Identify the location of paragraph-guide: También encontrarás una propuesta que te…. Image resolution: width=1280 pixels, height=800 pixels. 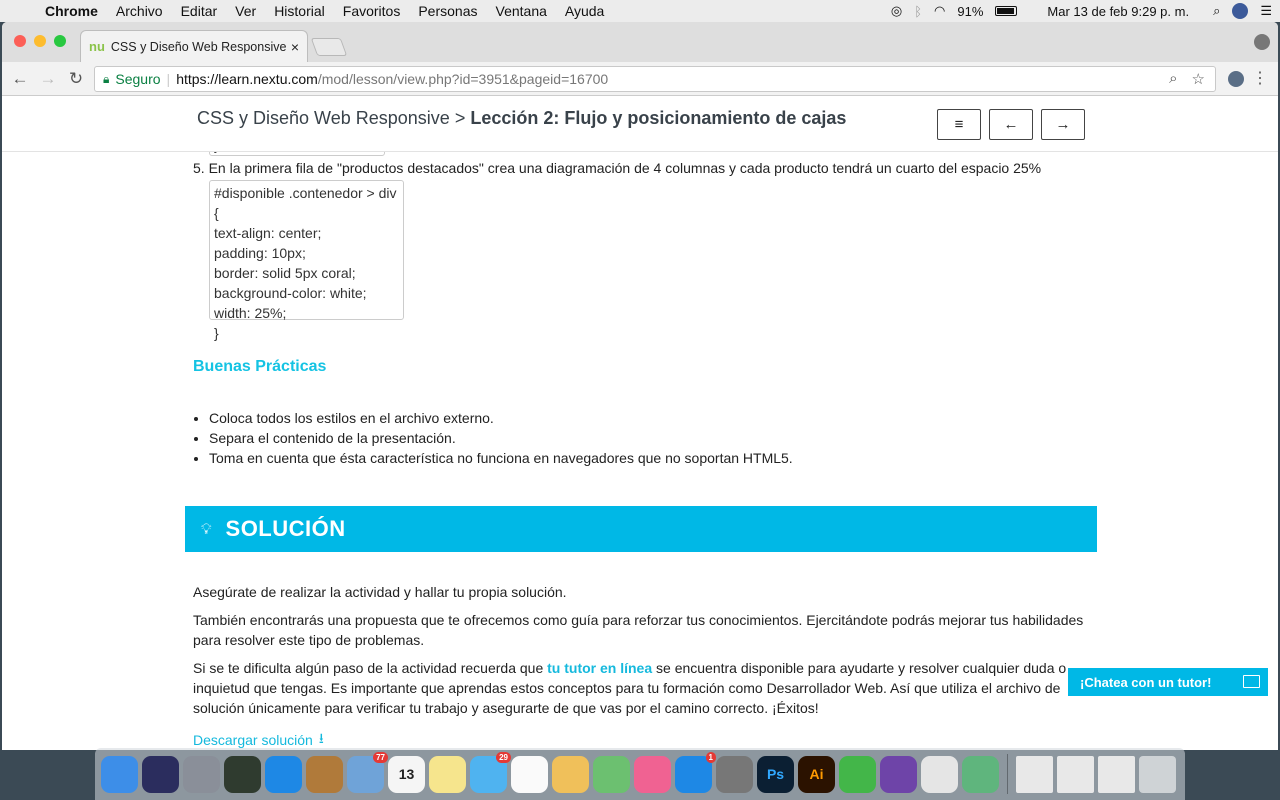
(638, 630).